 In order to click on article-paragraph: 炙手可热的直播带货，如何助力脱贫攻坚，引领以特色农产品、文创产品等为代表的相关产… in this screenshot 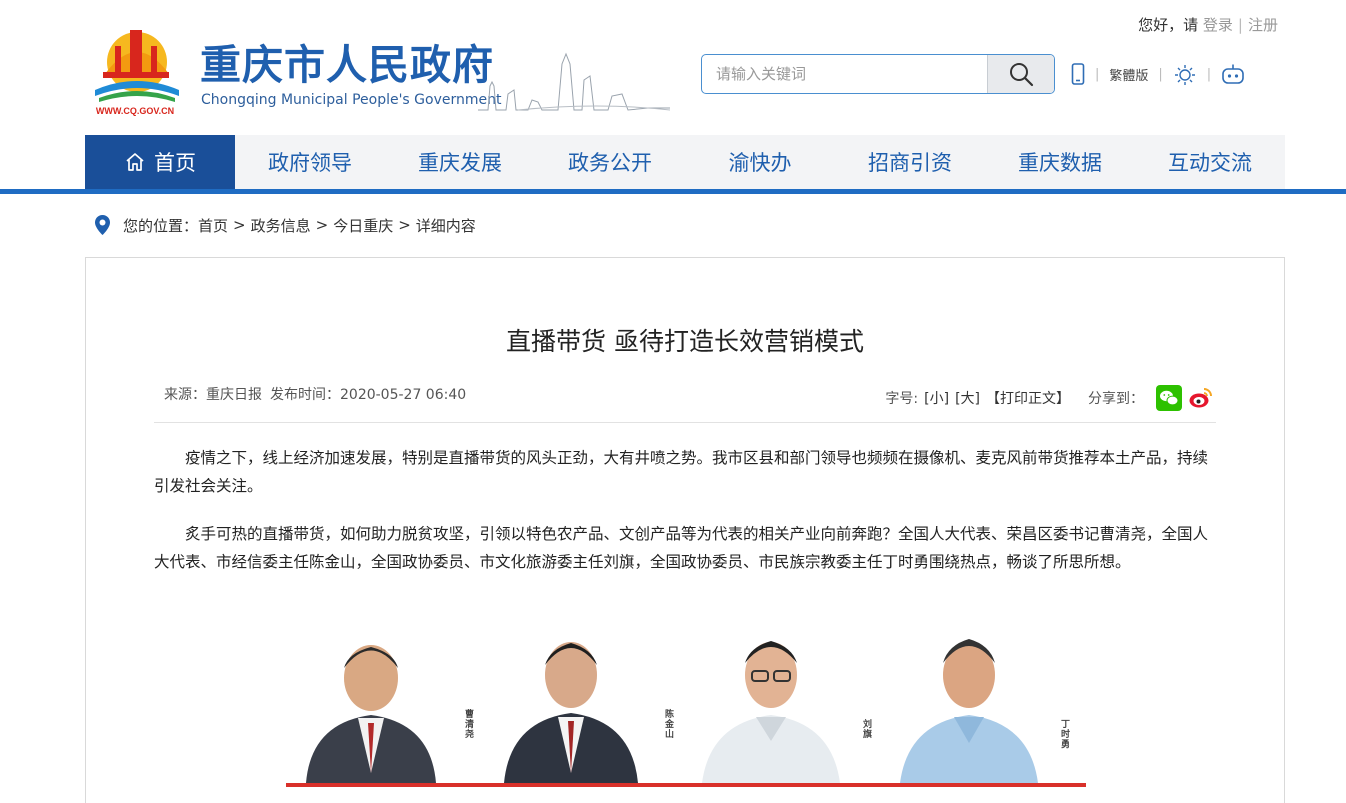, I will do `click(681, 548)`.